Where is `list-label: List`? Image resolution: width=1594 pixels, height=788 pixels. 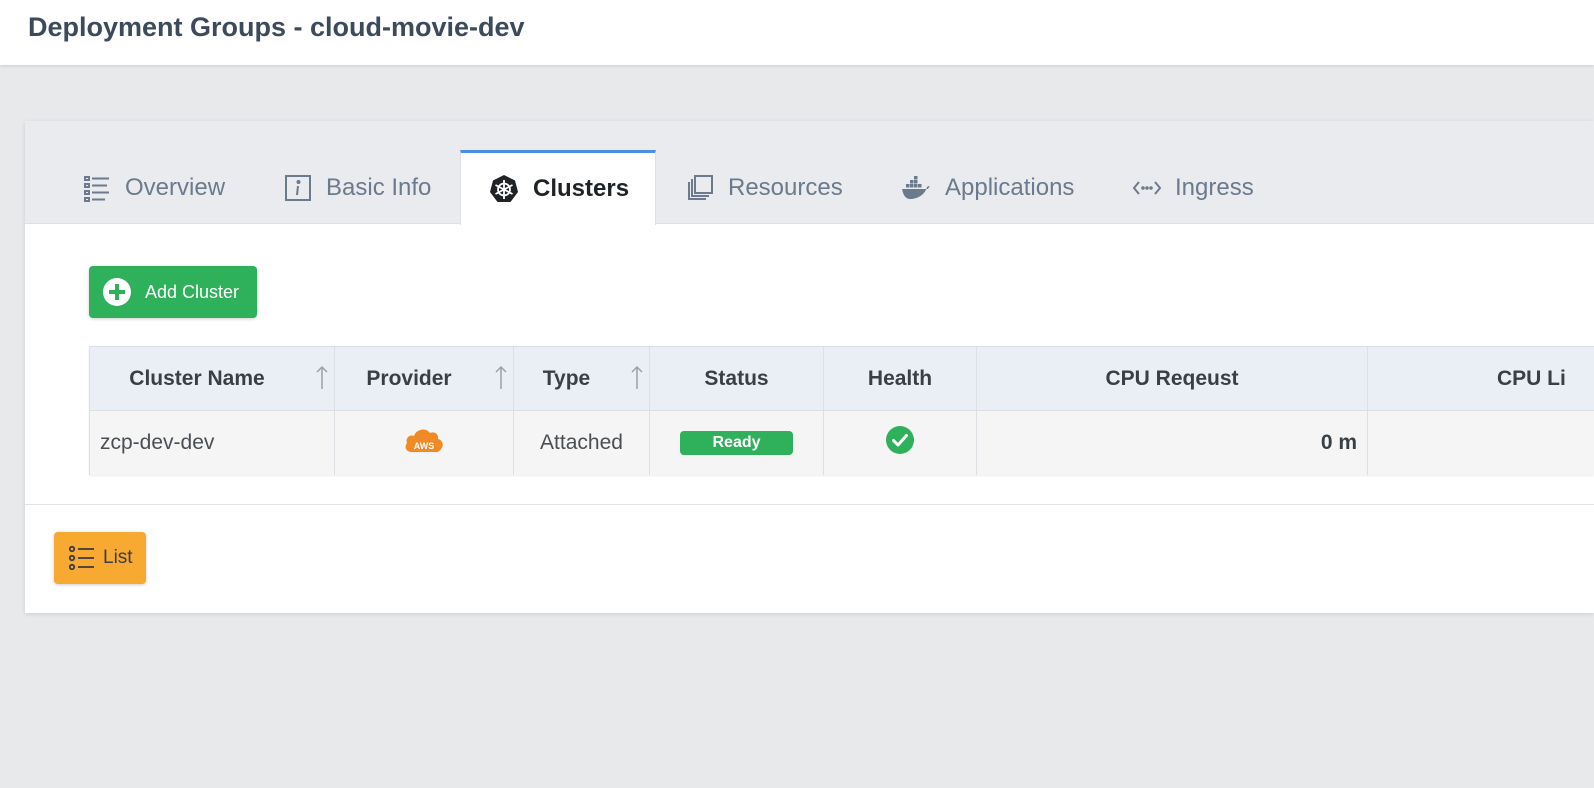 list-label: List is located at coordinates (118, 557).